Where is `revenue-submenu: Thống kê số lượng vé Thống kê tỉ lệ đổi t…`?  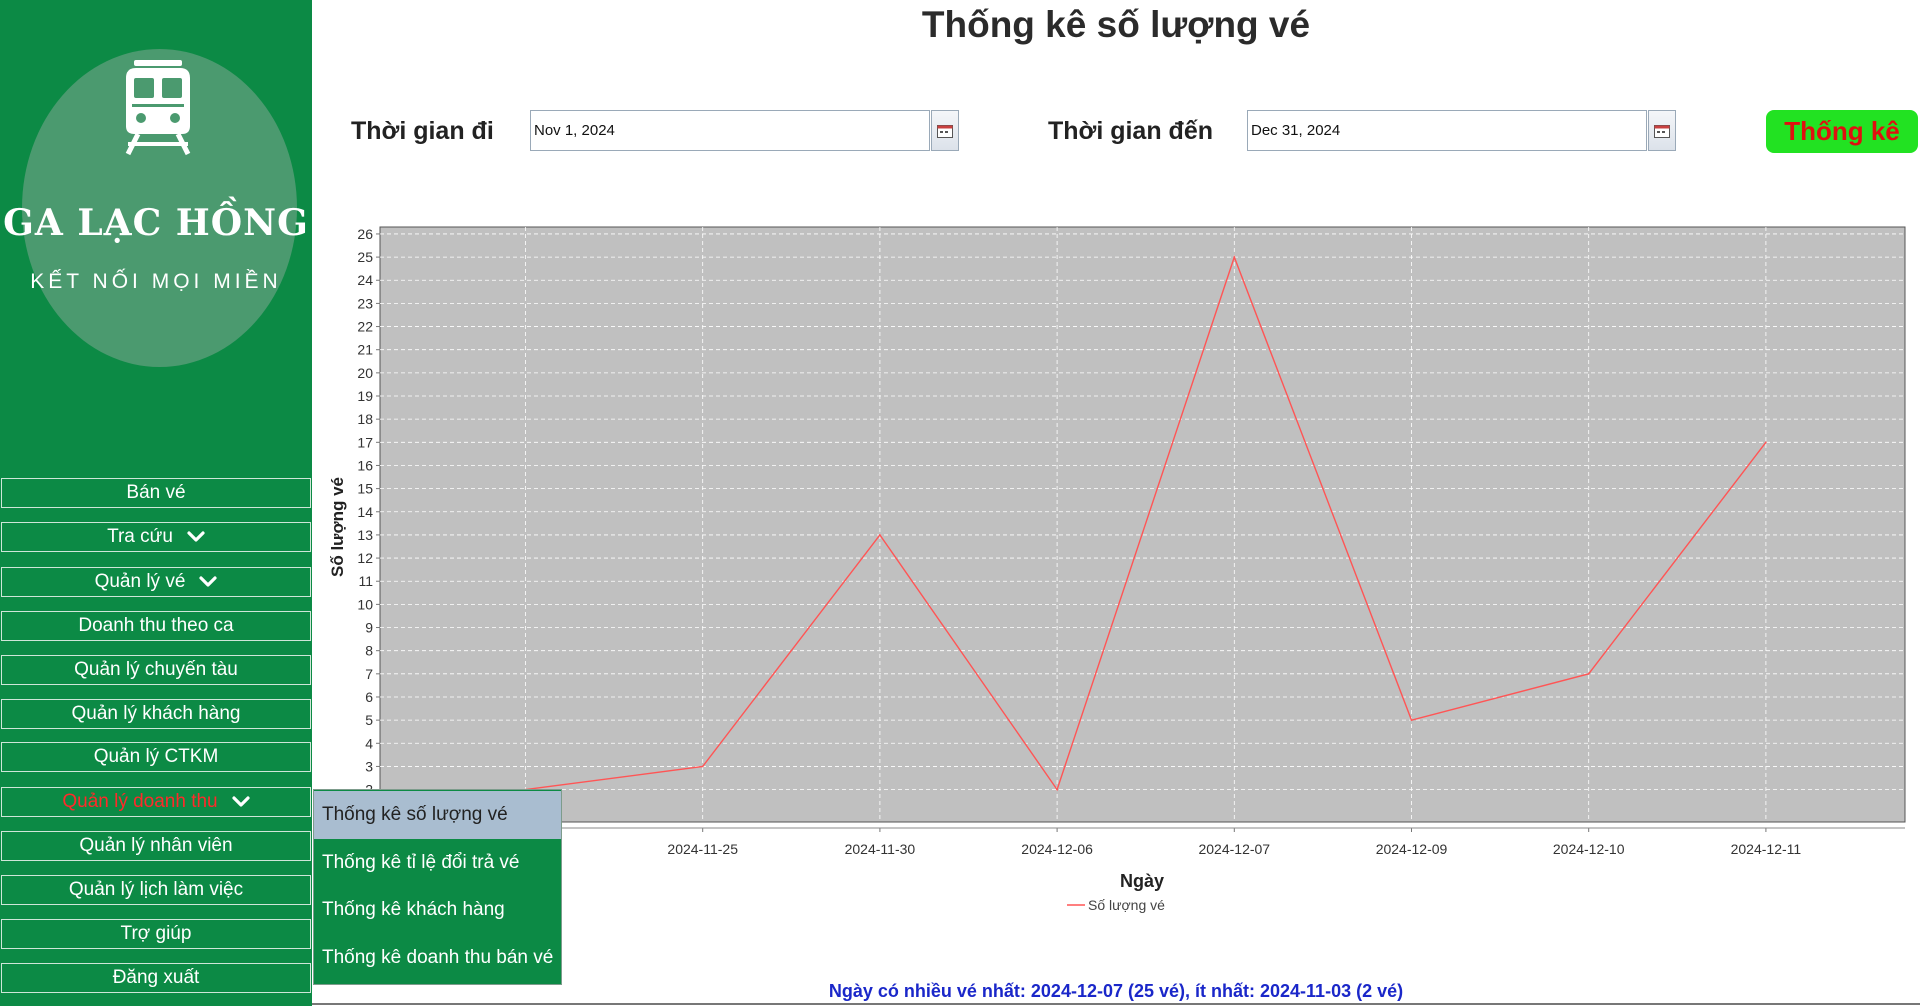 revenue-submenu: Thống kê số lượng vé Thống kê tỉ lệ đổi t… is located at coordinates (437, 887).